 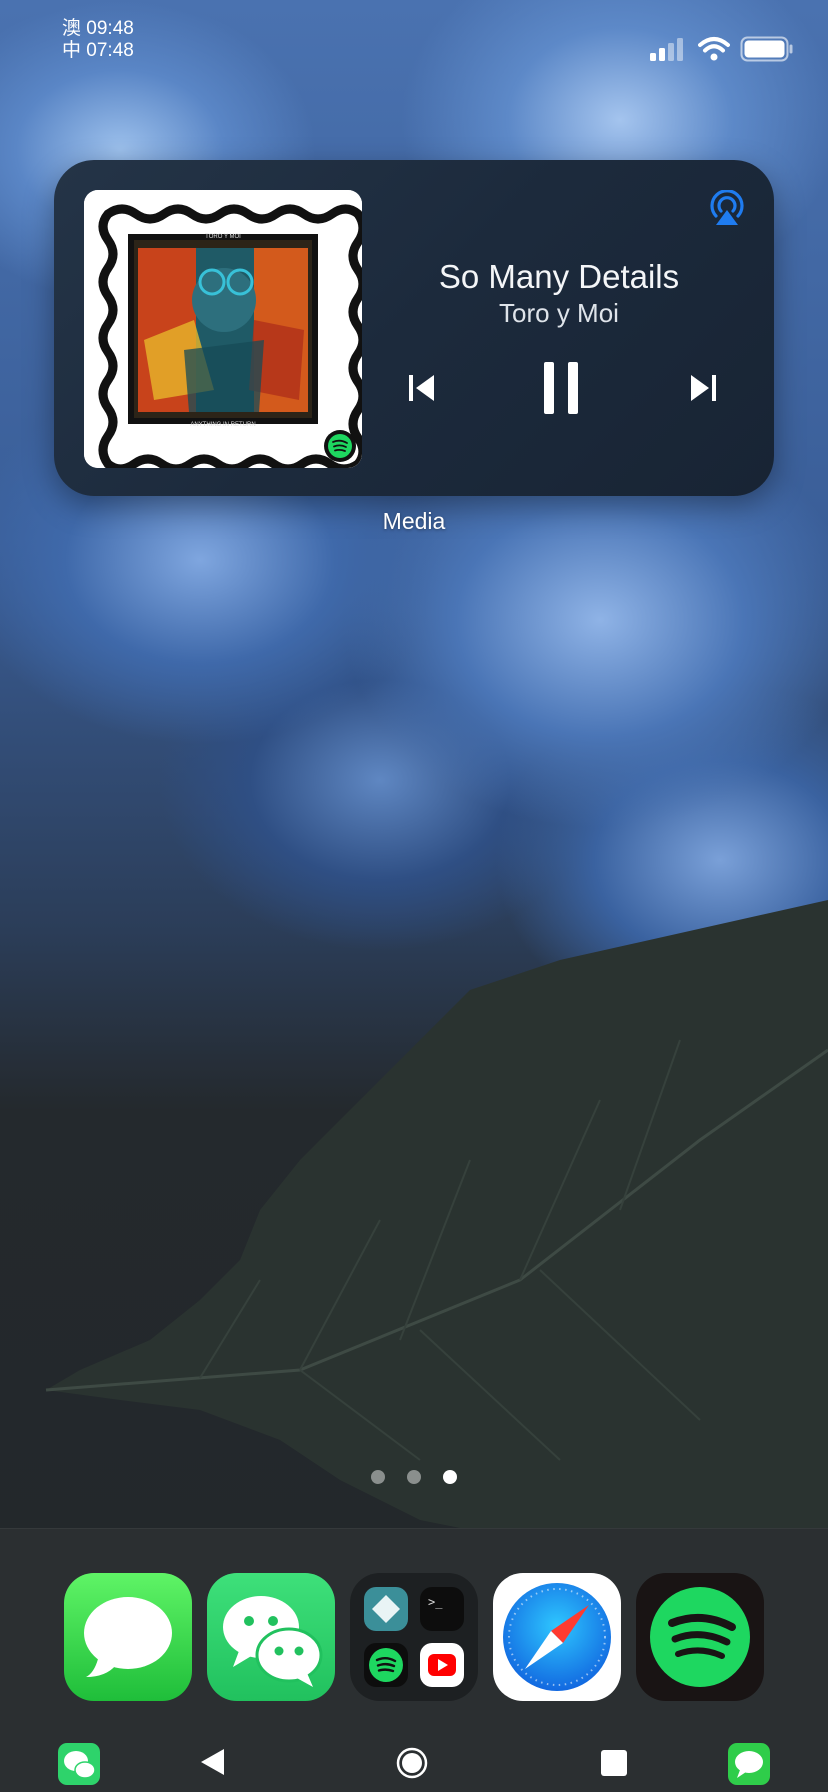 What do you see at coordinates (414, 1637) in the screenshot?
I see `app-folder: >_` at bounding box center [414, 1637].